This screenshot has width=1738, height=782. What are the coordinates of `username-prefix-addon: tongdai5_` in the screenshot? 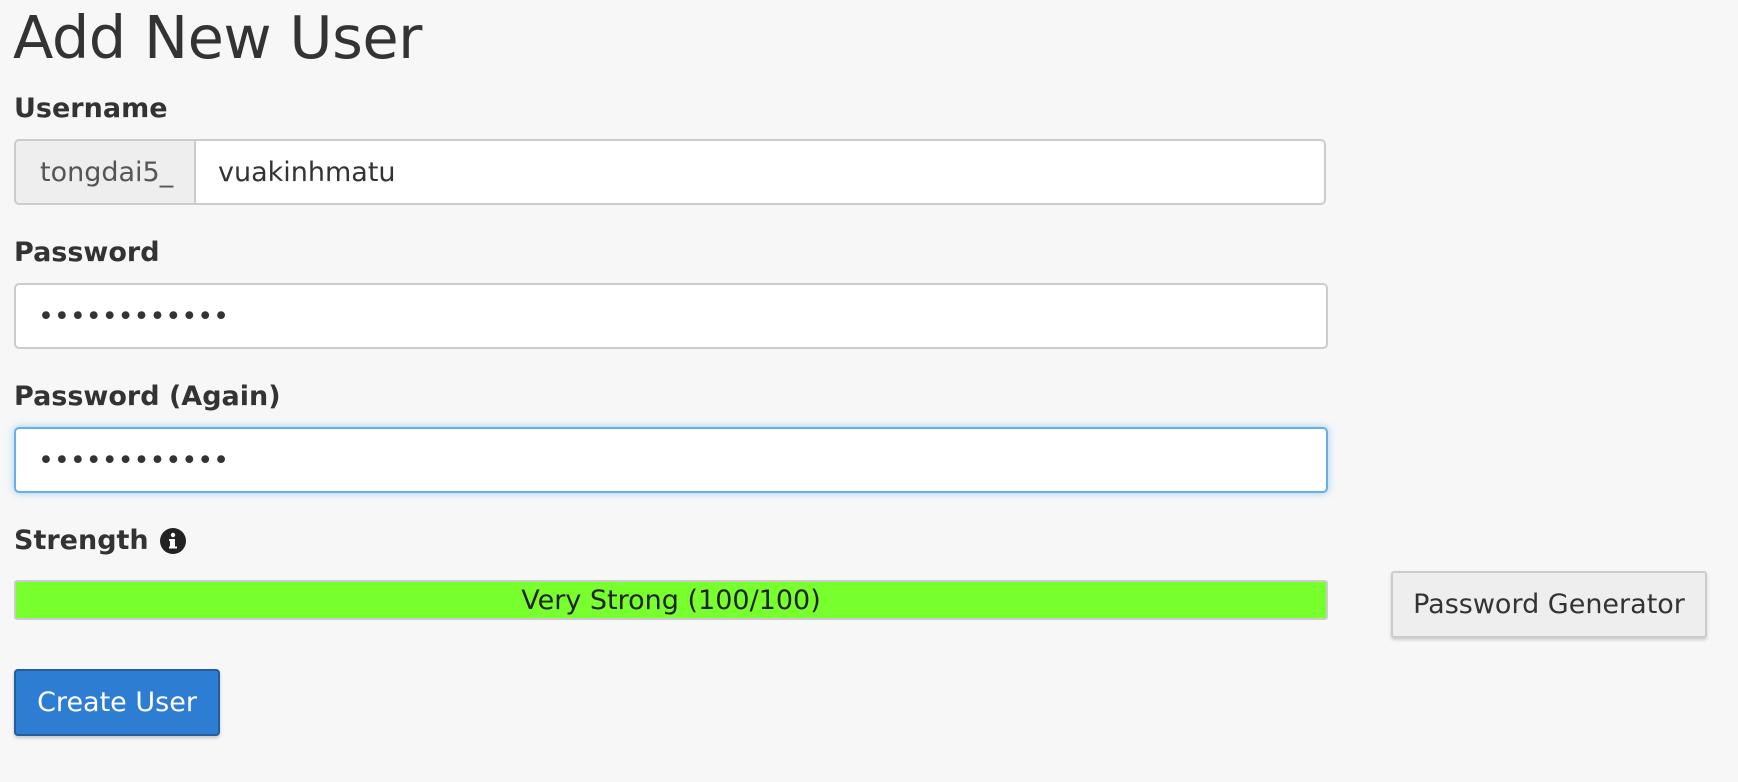 It's located at (104, 172).